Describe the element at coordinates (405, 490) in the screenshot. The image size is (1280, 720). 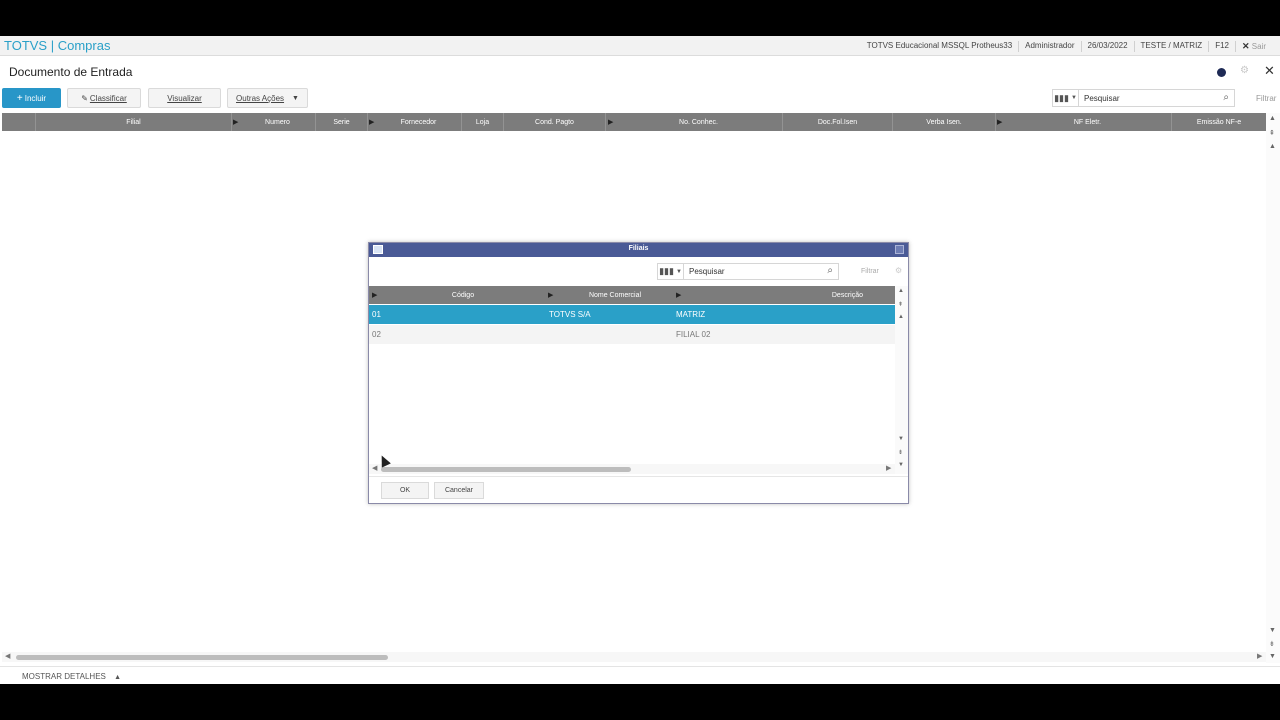
I see `ok-button: OK` at that location.